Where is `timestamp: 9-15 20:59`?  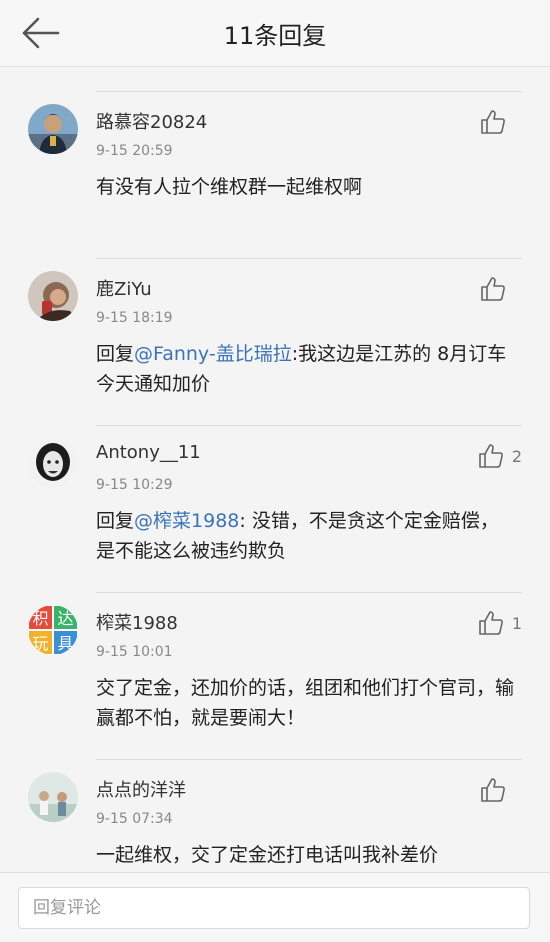
timestamp: 9-15 20:59 is located at coordinates (134, 151).